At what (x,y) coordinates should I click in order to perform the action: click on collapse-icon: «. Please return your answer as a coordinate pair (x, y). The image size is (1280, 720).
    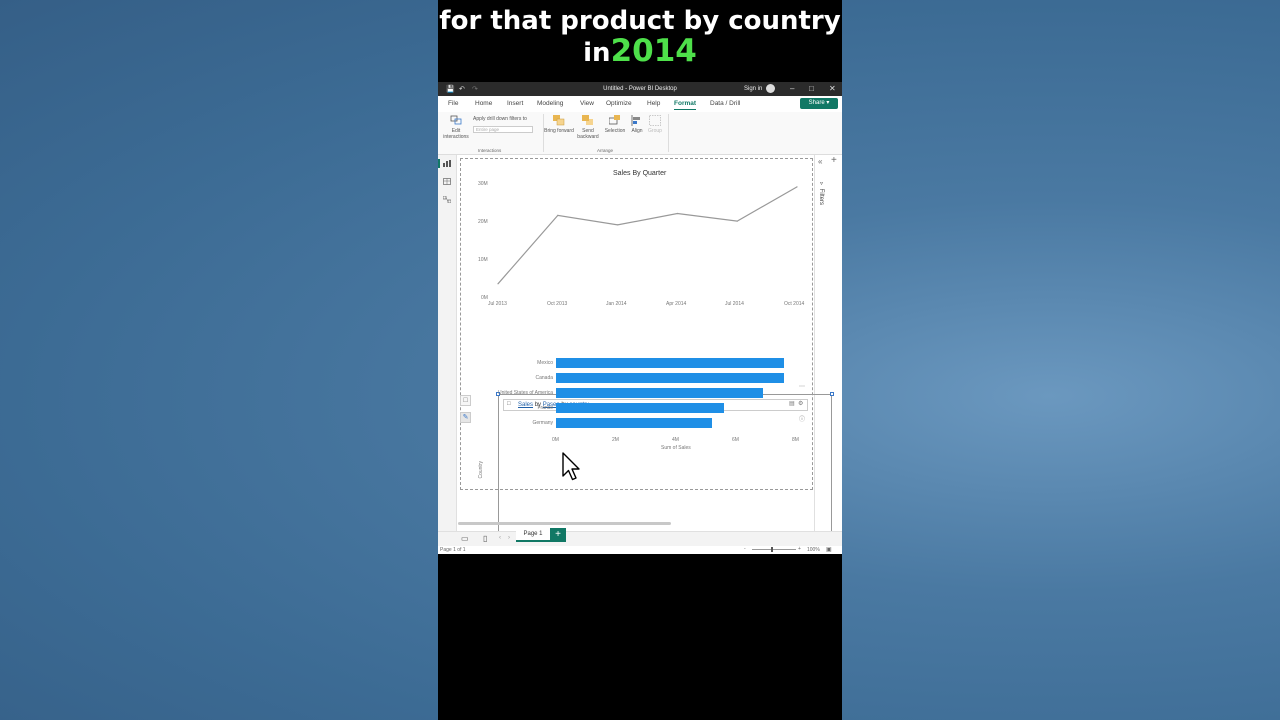
    Looking at the image, I should click on (820, 161).